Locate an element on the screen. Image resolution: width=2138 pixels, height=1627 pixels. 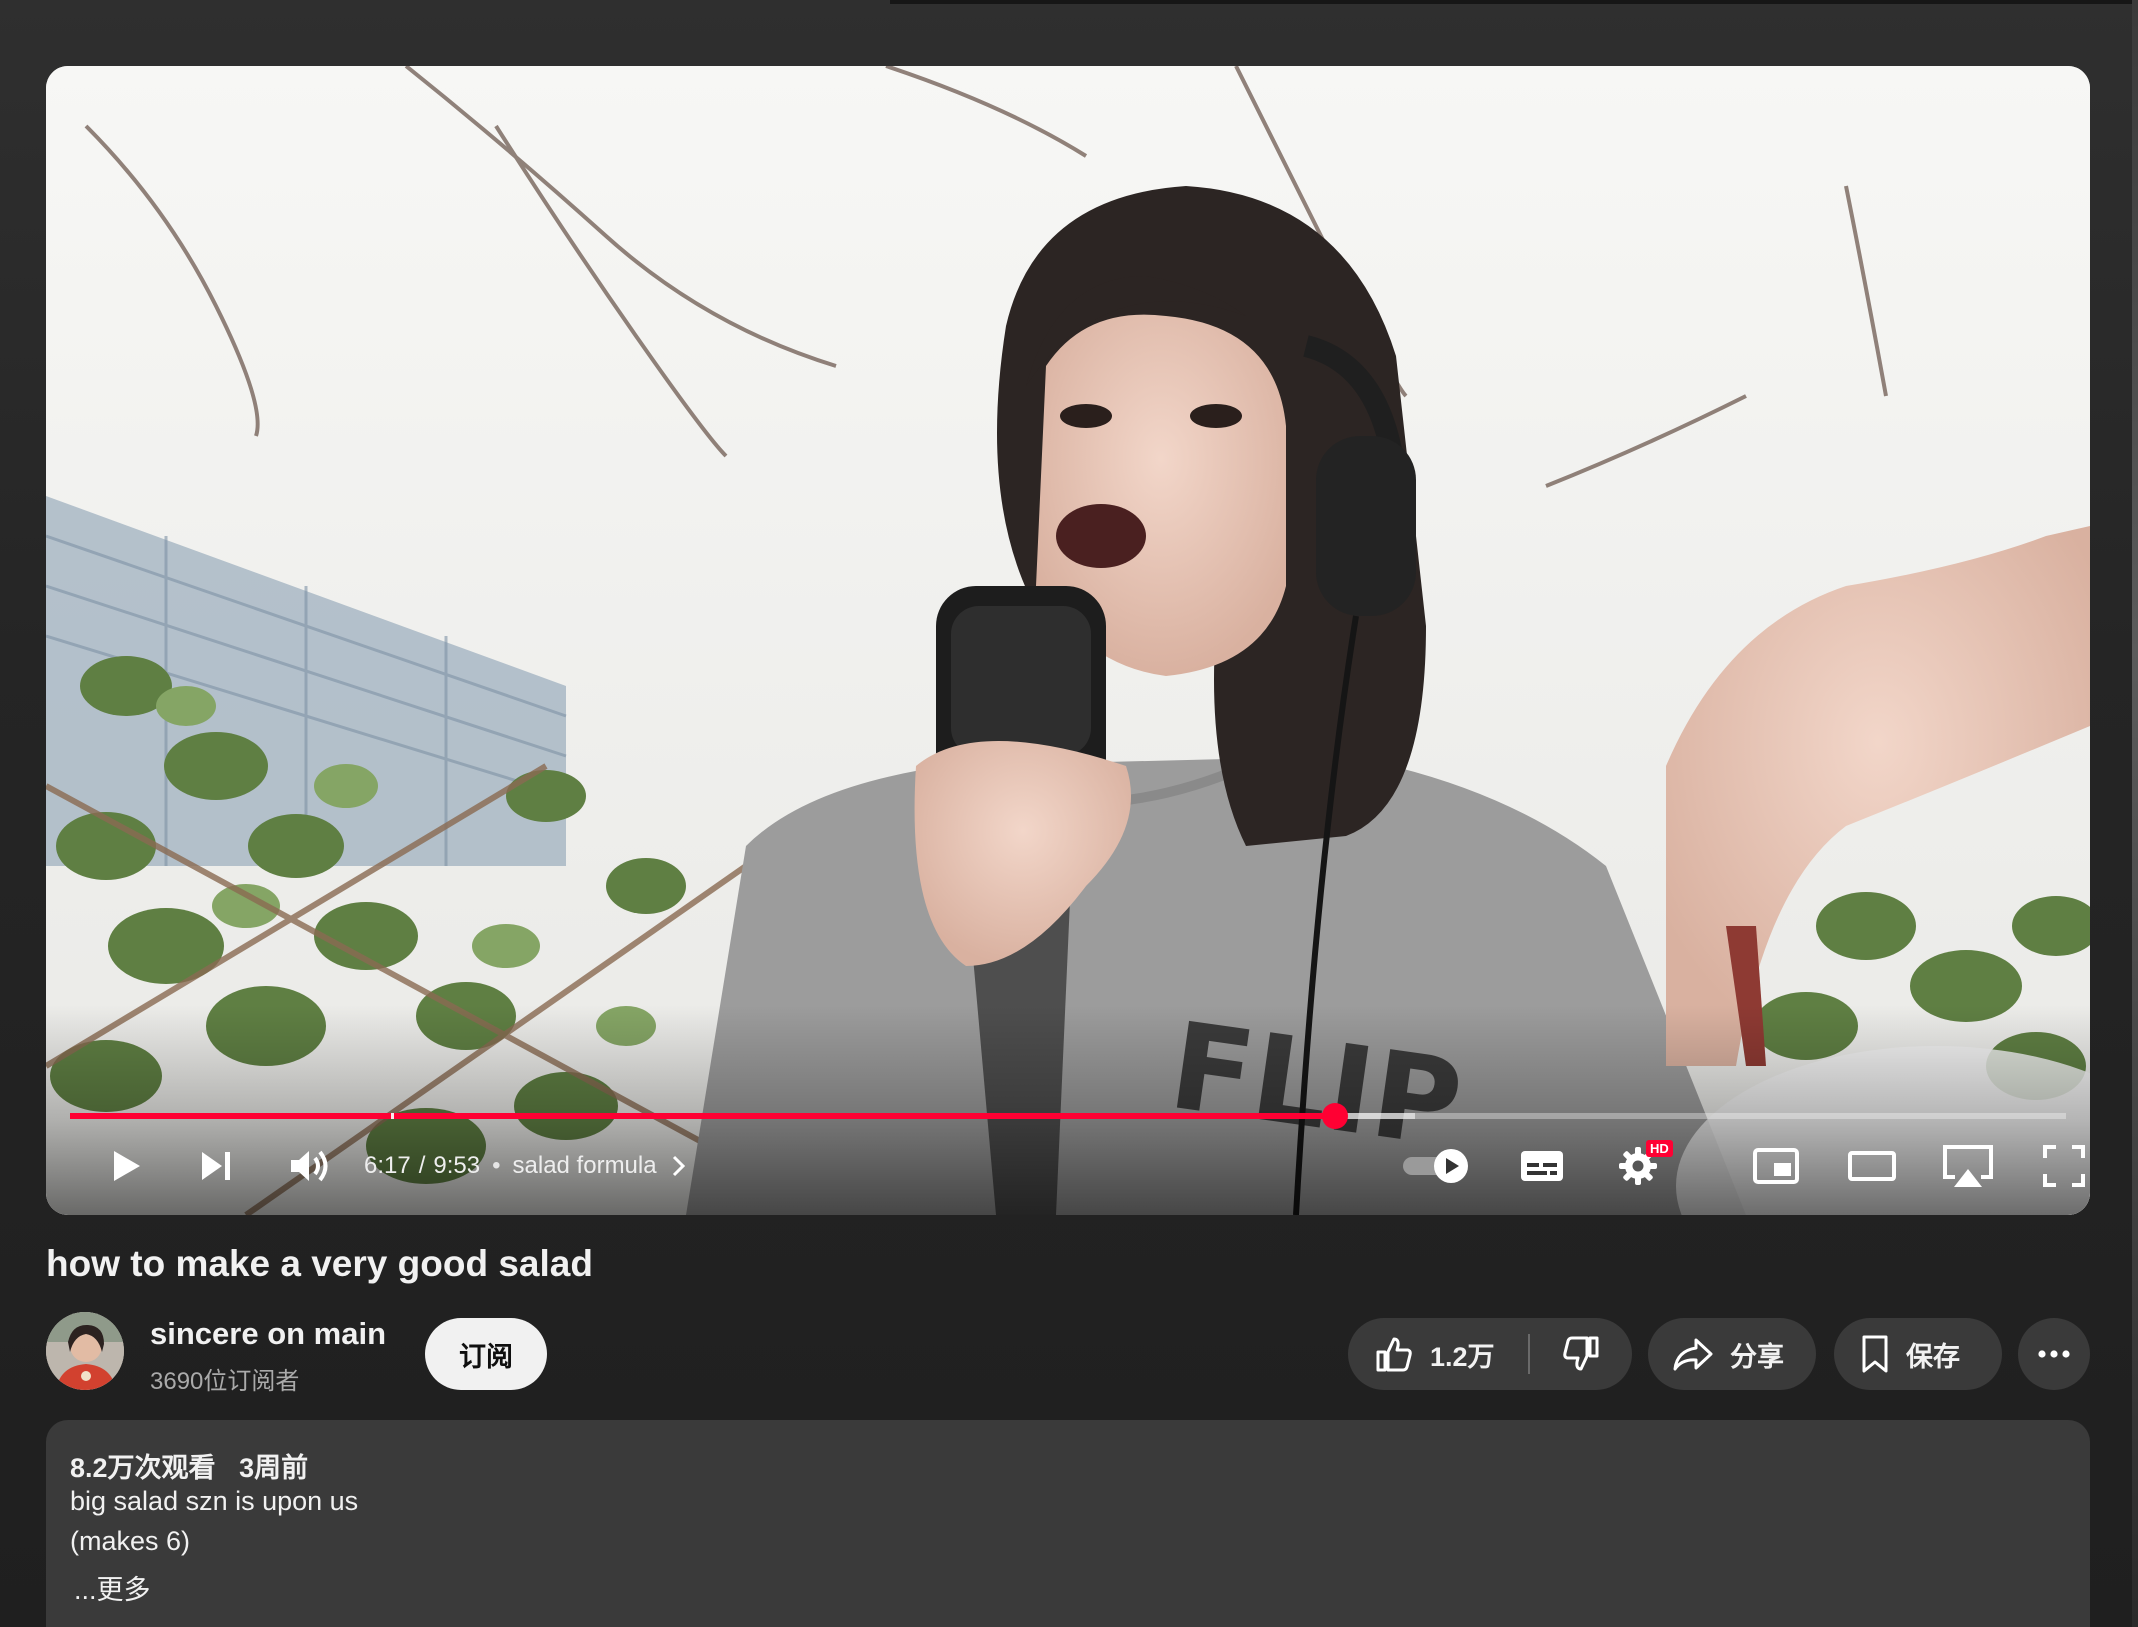
chevron-right-icon is located at coordinates (679, 1166).